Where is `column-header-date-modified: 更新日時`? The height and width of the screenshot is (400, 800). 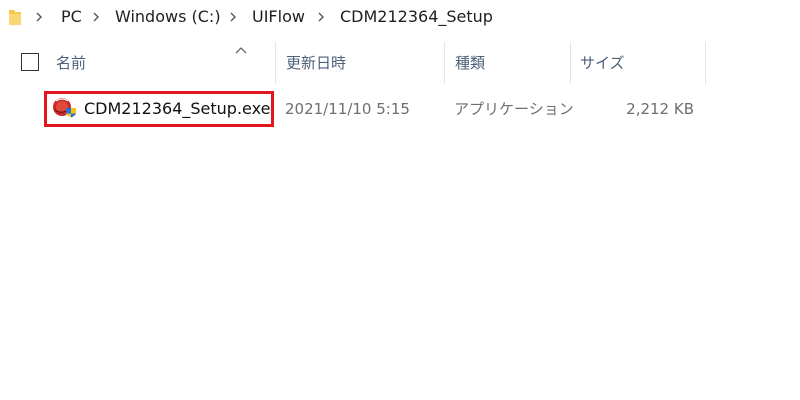 column-header-date-modified: 更新日時 is located at coordinates (316, 63).